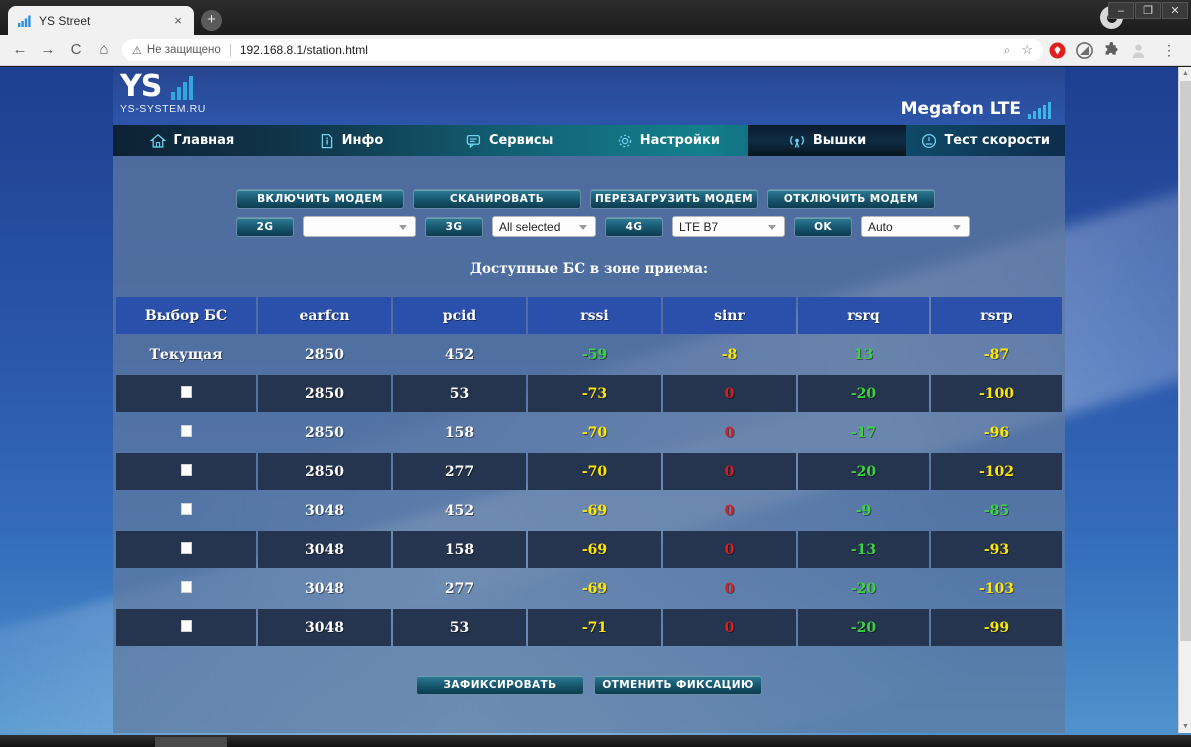  Describe the element at coordinates (191, 742) in the screenshot. I see `taskbar-window-button` at that location.